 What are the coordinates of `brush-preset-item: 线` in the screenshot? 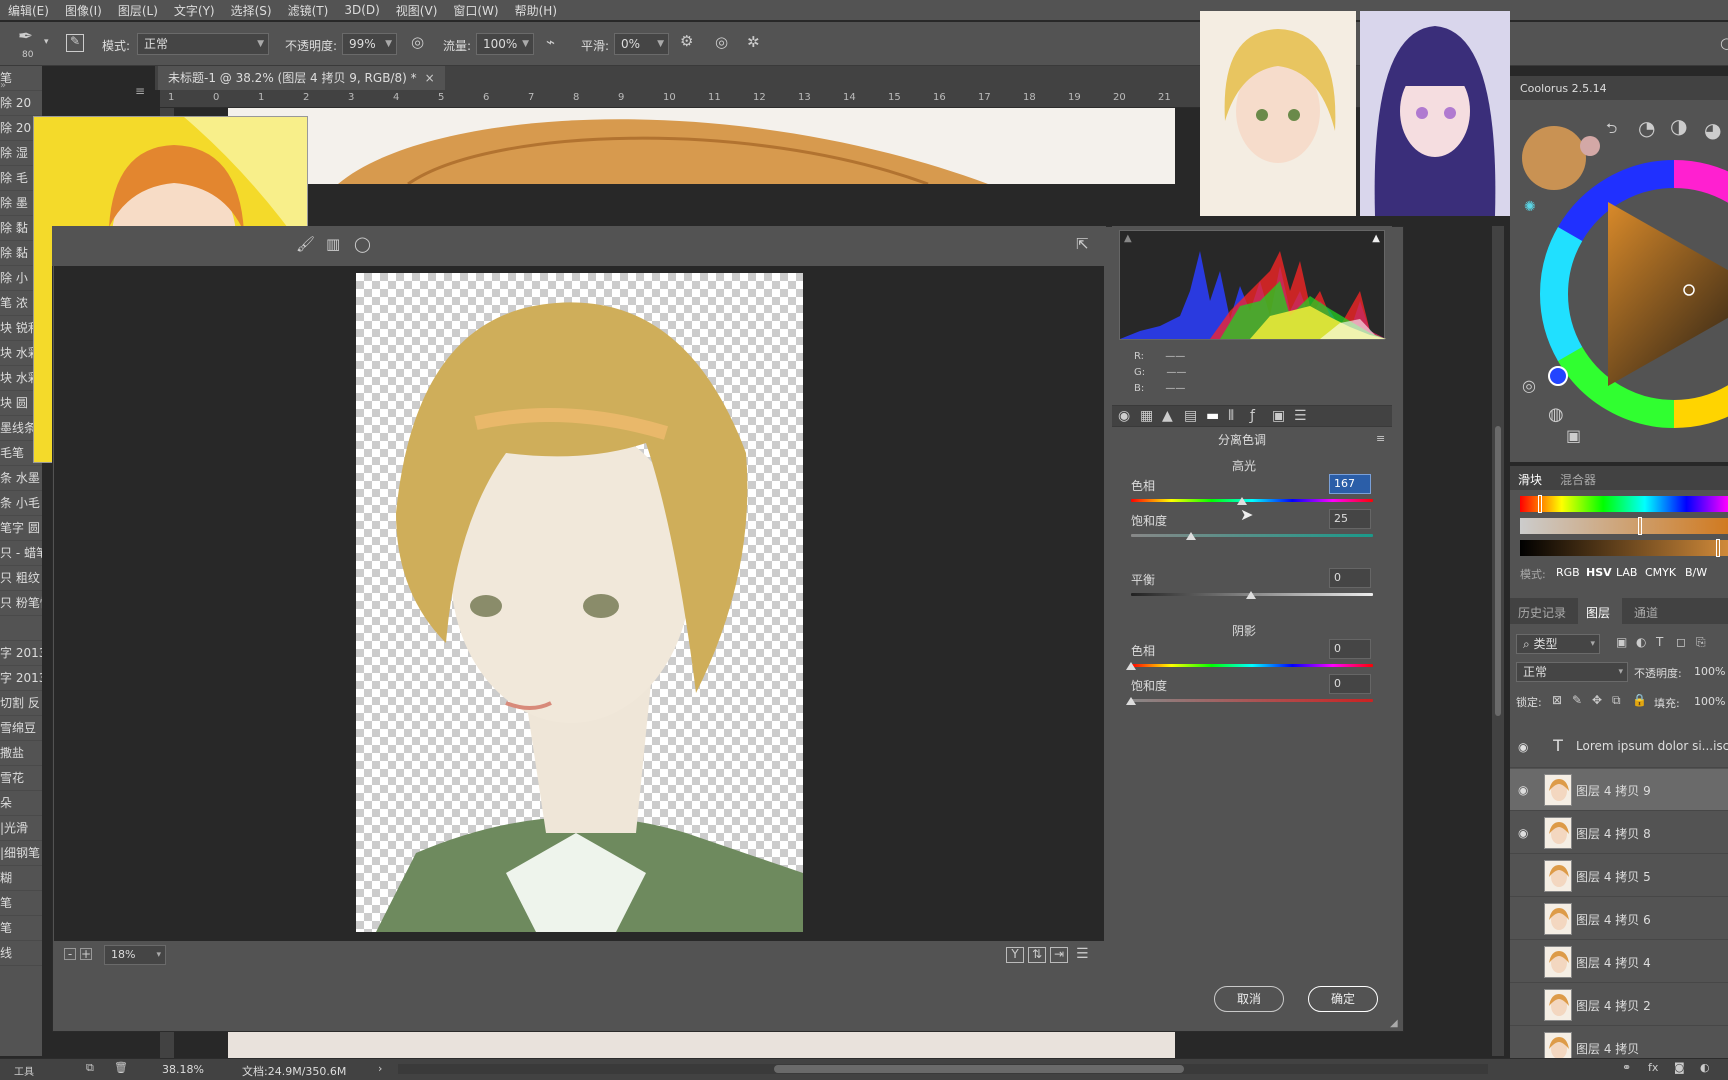 It's located at (21, 953).